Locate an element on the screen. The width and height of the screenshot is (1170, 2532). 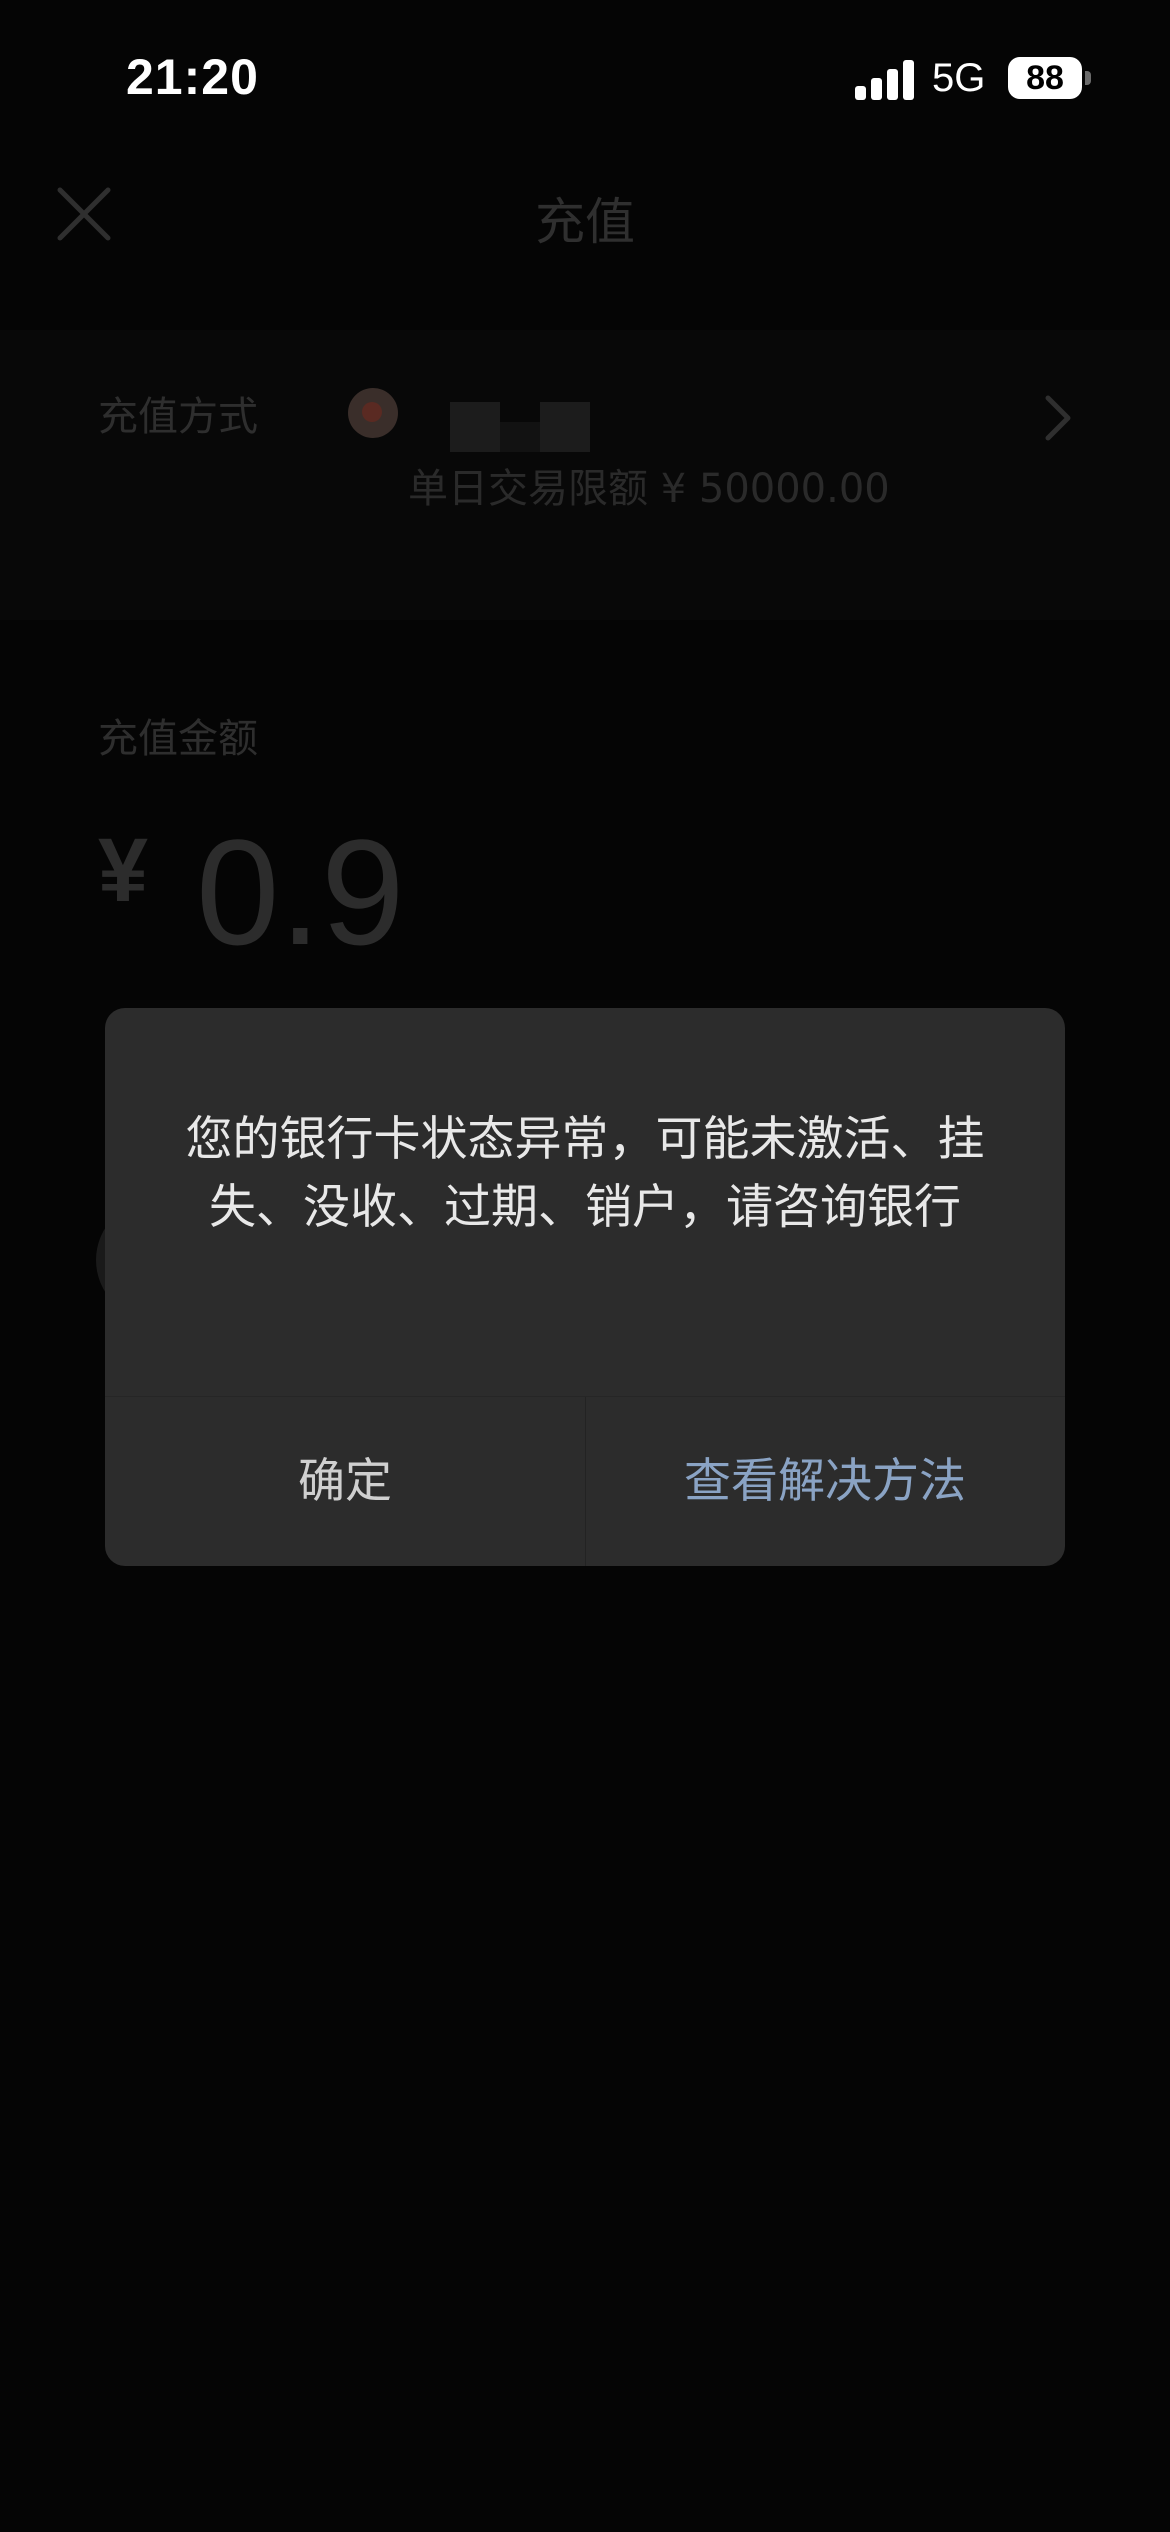
battery-icon: 88 is located at coordinates (1045, 78).